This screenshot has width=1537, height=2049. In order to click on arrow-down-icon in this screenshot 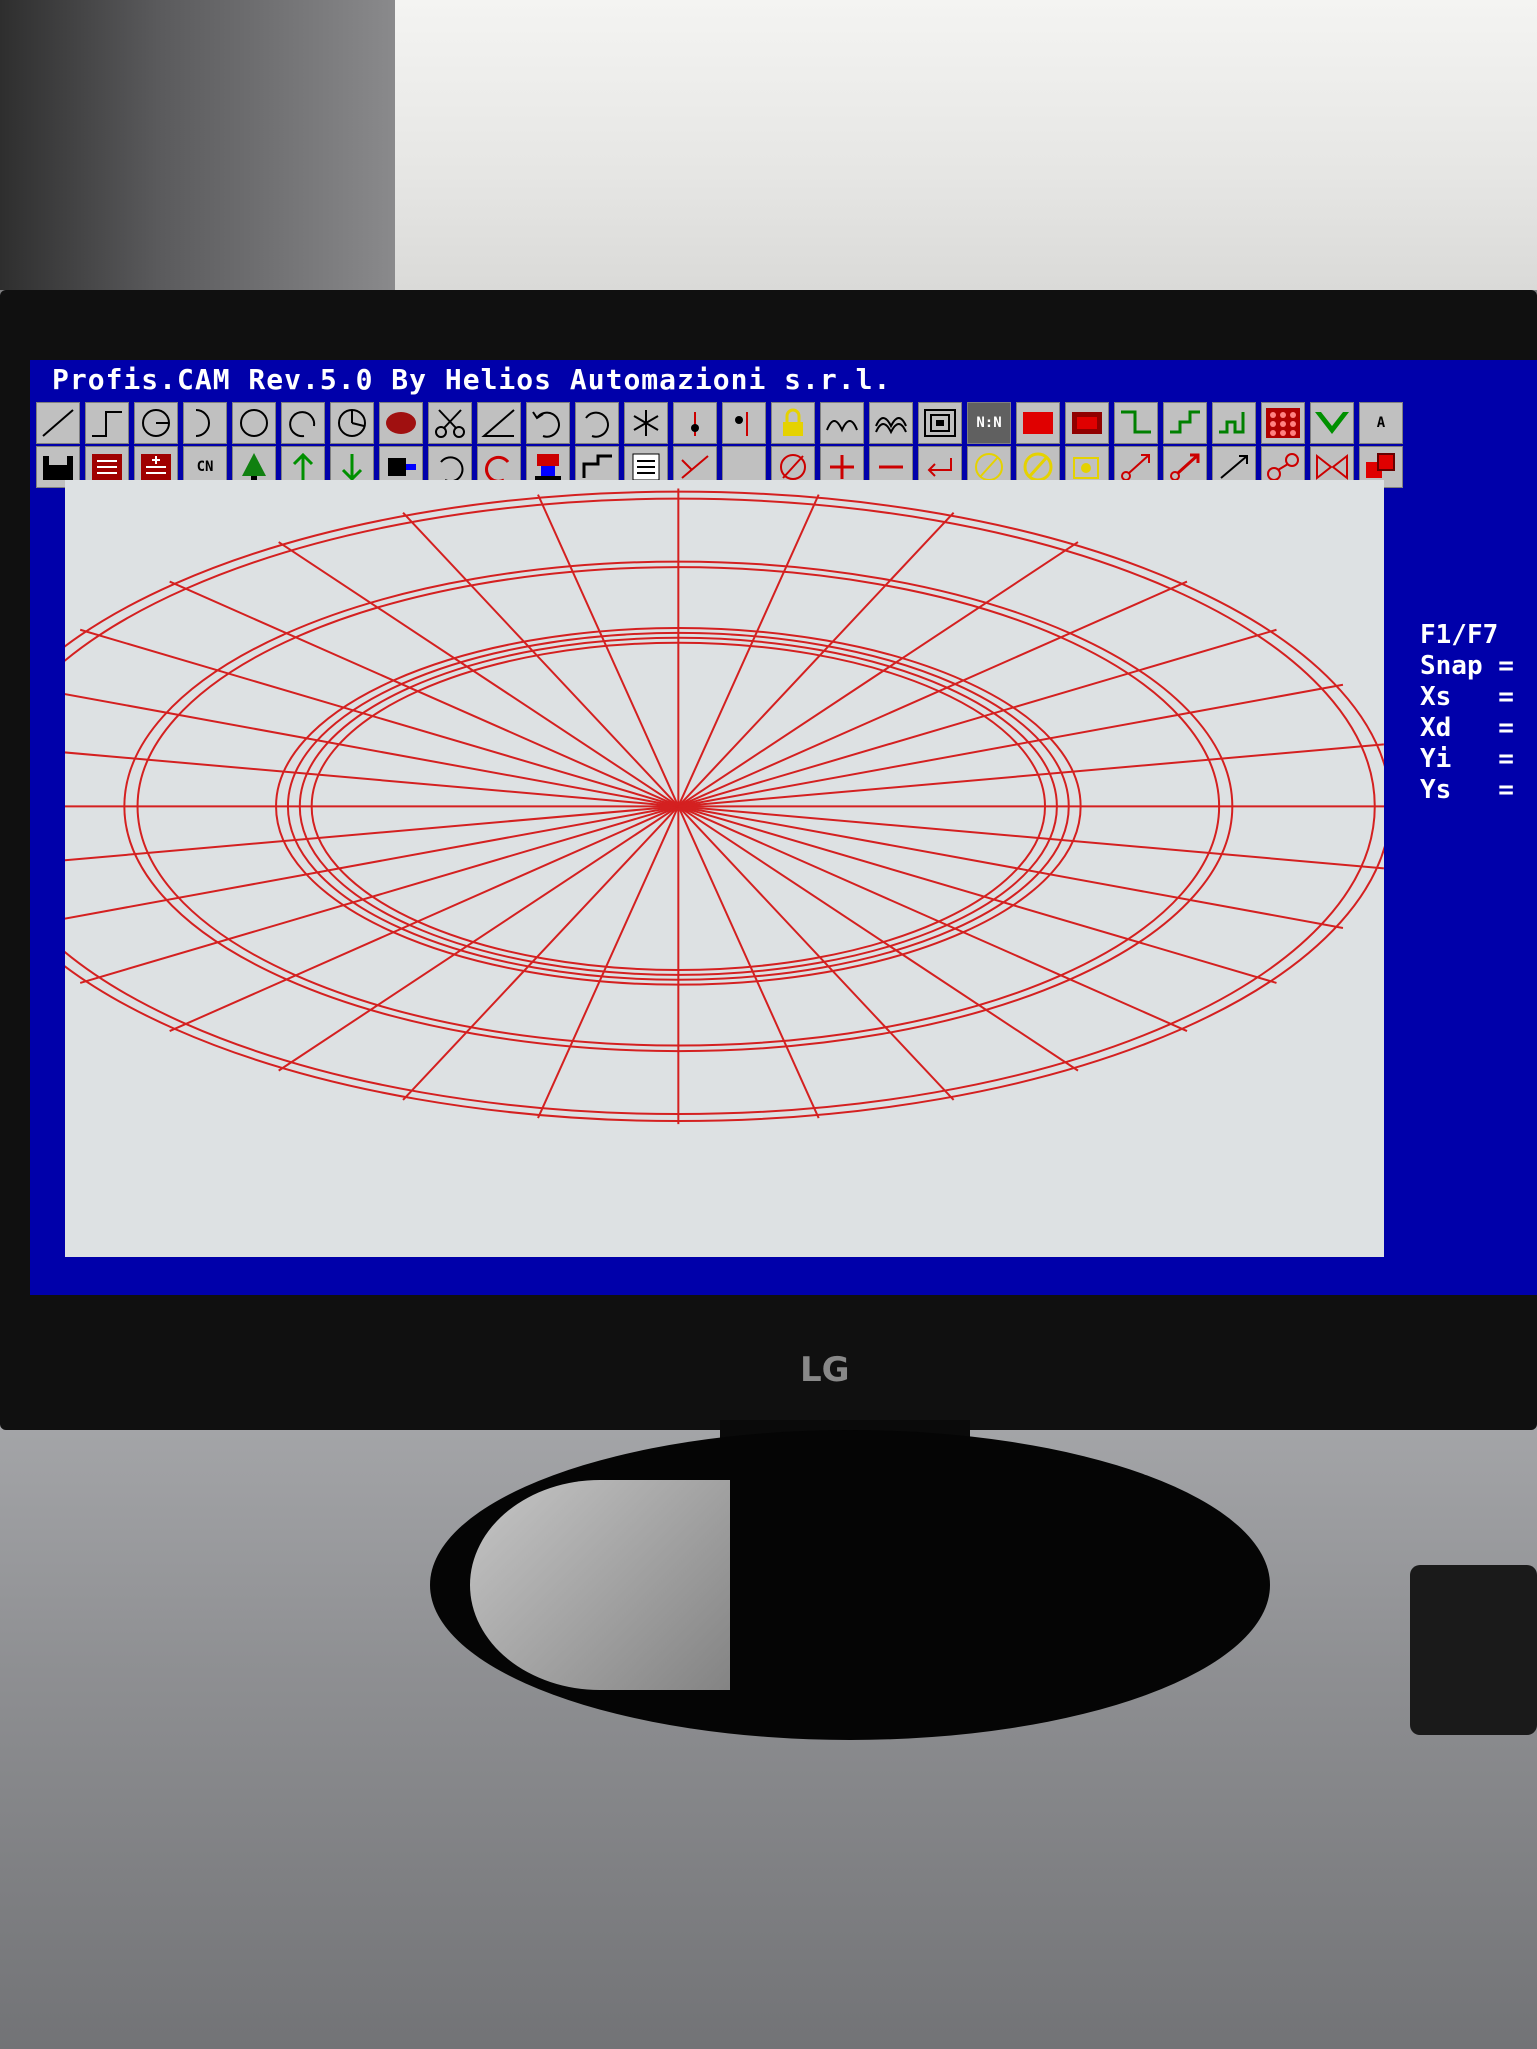, I will do `click(352, 468)`.